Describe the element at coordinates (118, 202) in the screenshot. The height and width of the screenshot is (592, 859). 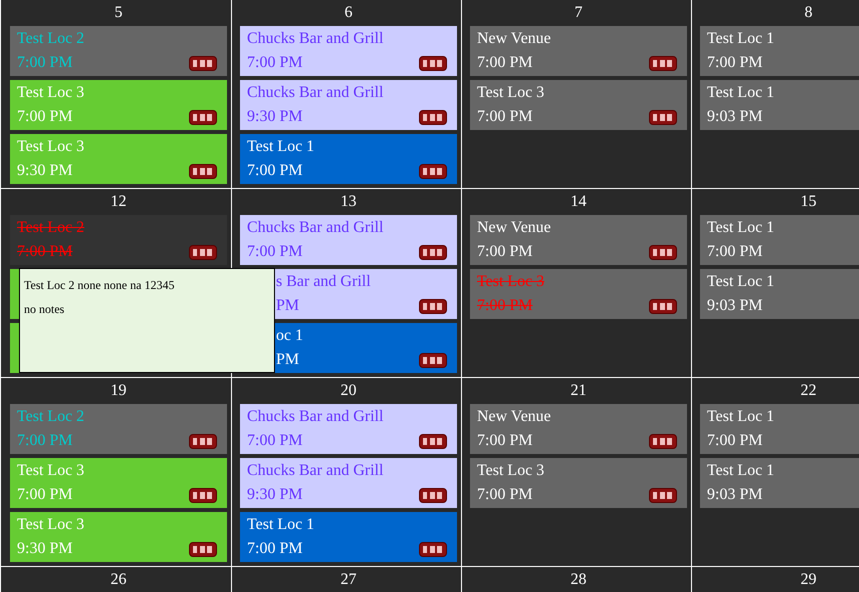
I see `day-number: 12` at that location.